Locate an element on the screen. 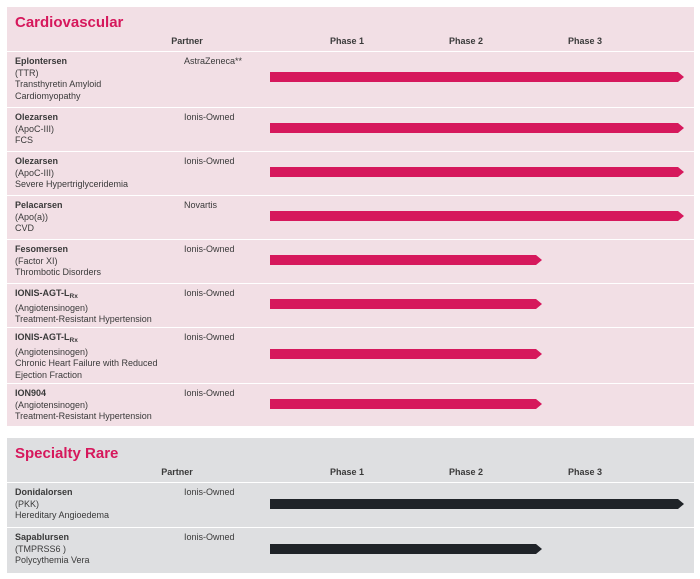 The height and width of the screenshot is (579, 700). drug-name-text: Sapablursen is located at coordinates (42, 537).